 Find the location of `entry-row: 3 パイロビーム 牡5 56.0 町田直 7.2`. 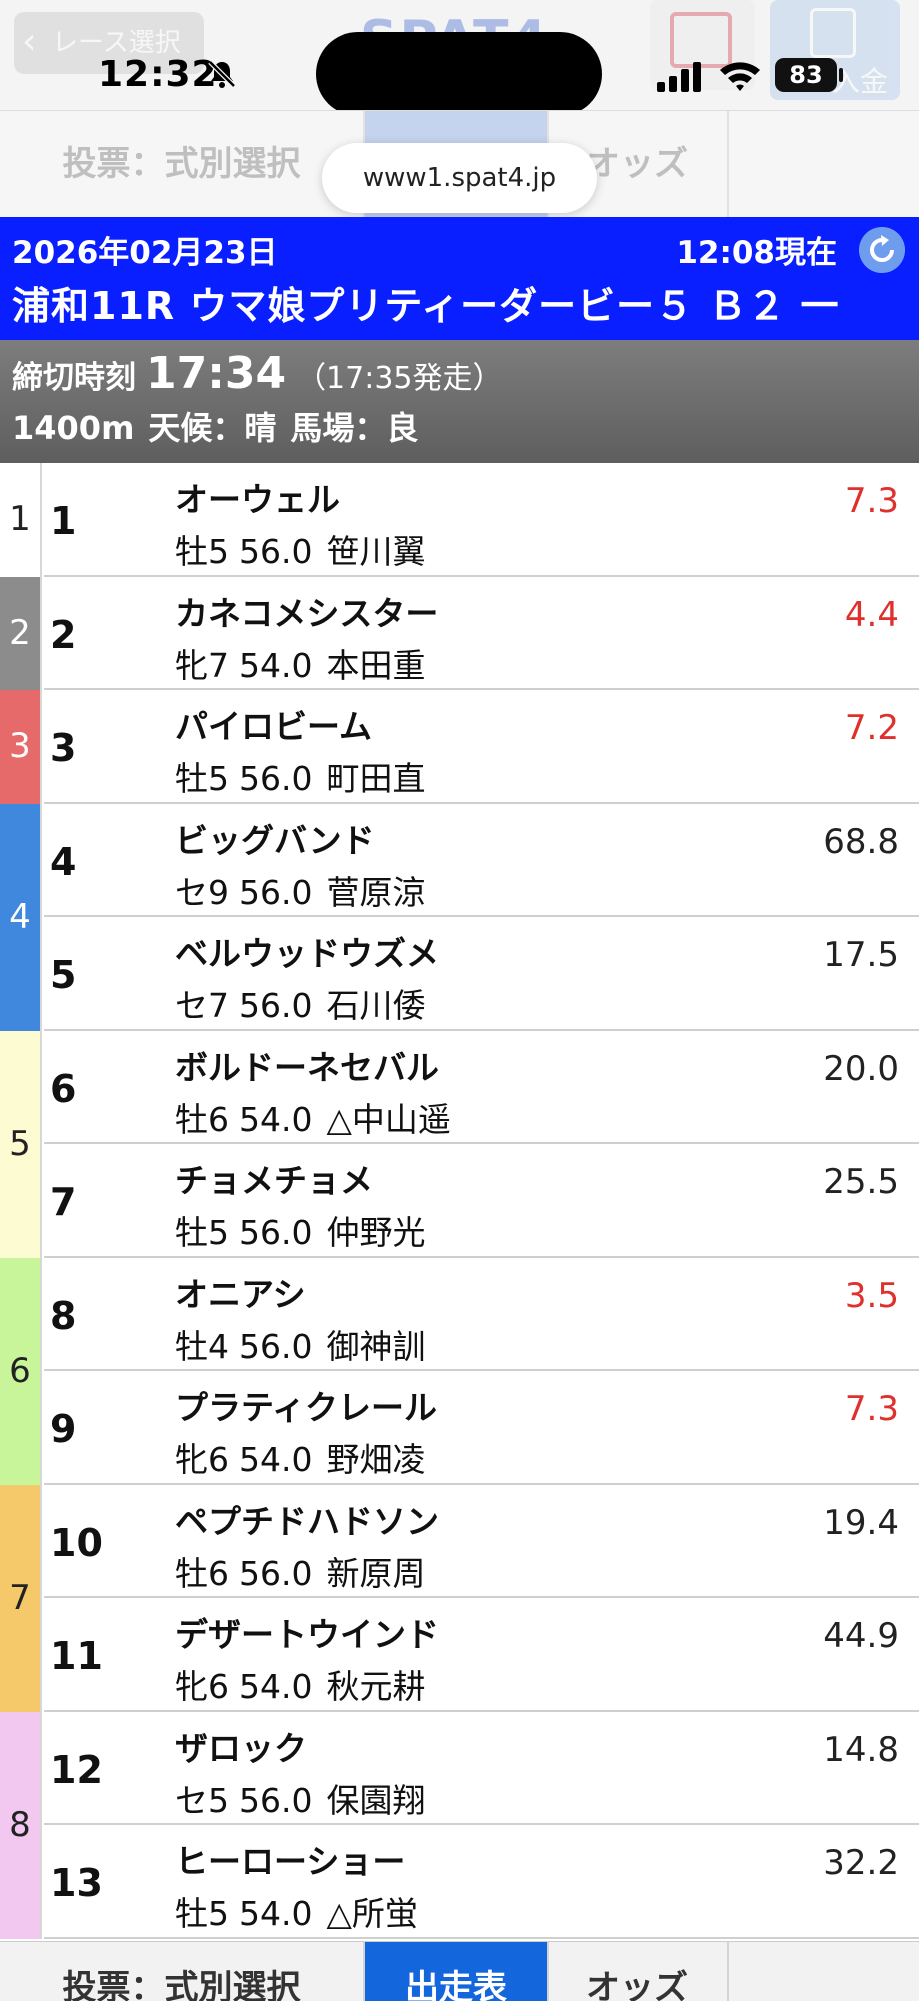

entry-row: 3 パイロビーム 牡5 56.0 町田直 7.2 is located at coordinates (481, 747).